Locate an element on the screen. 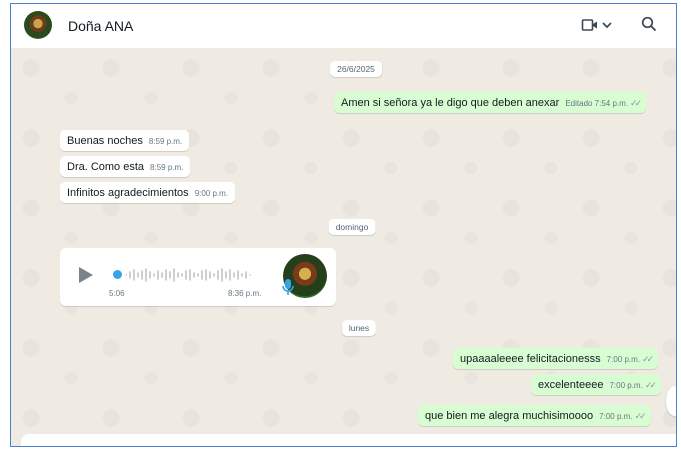 The image size is (681, 452). voice-message: 5:06 8:36 p.m. is located at coordinates (198, 277).